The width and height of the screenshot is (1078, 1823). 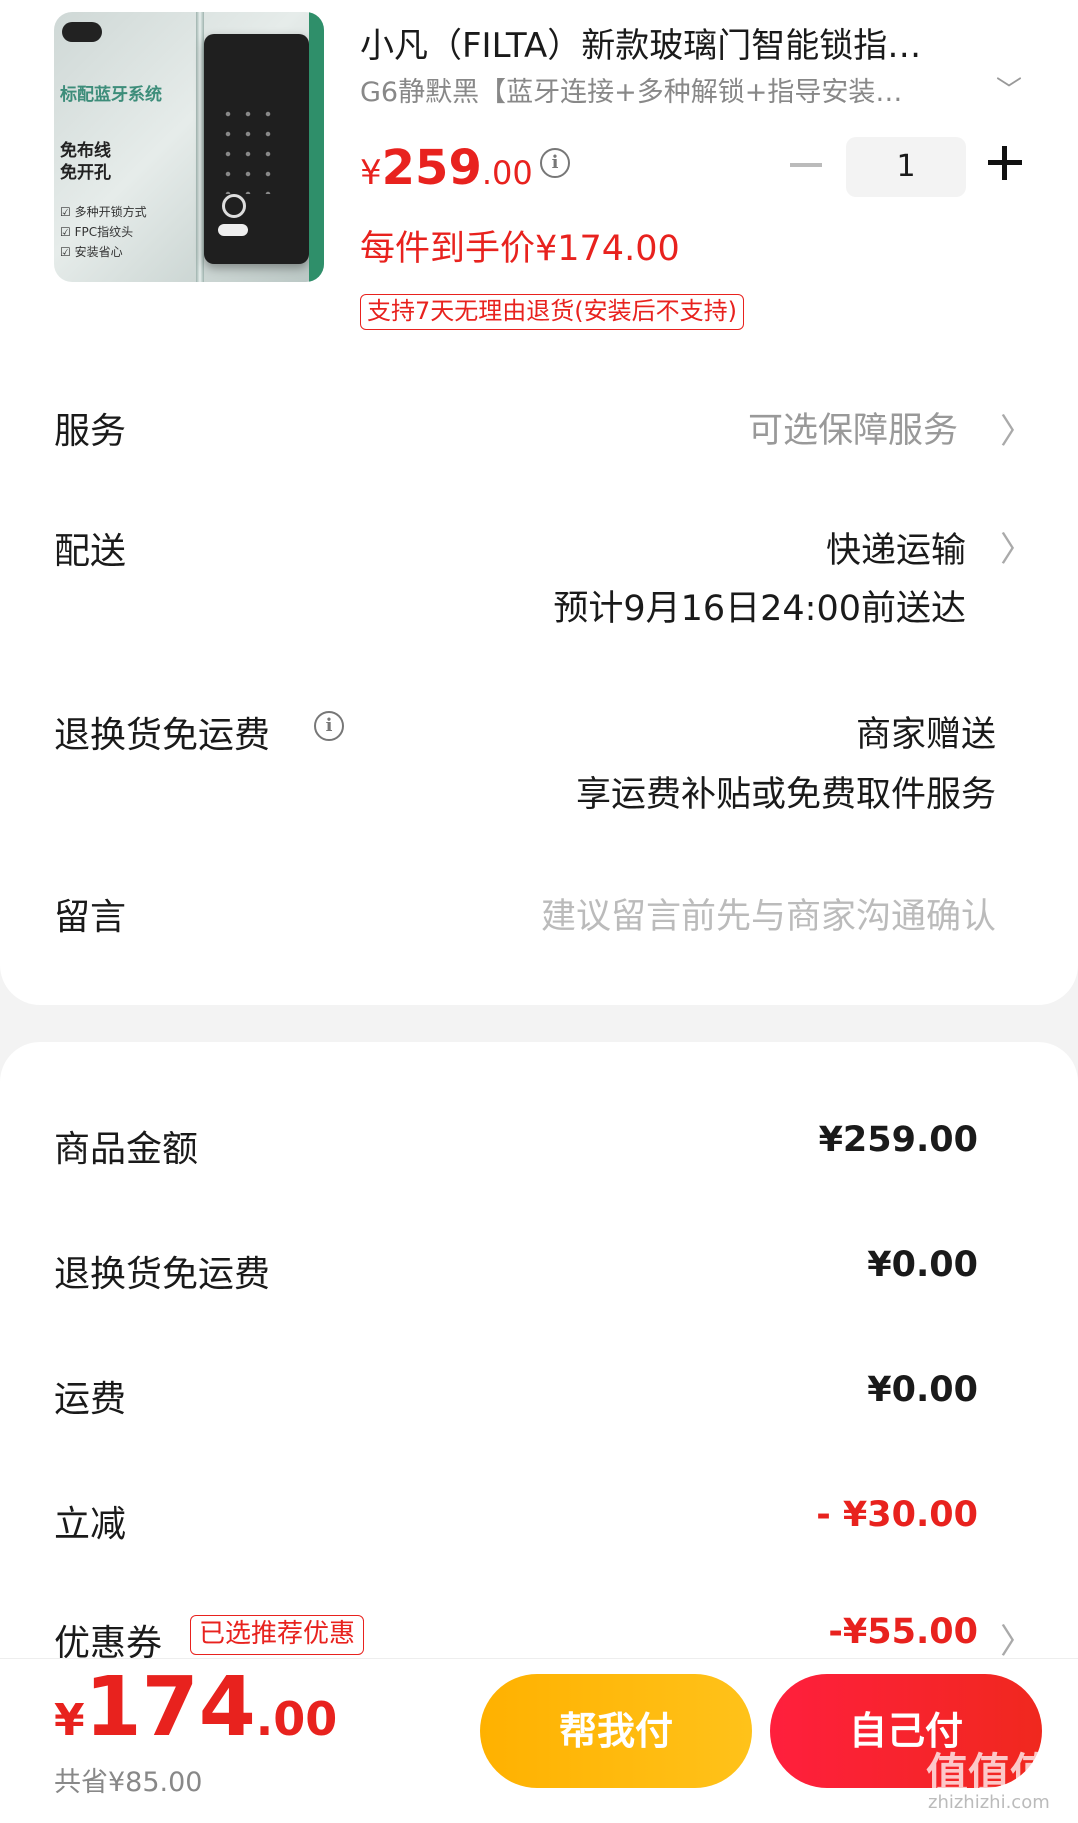 What do you see at coordinates (785, 795) in the screenshot?
I see `return-freight-desc: 享运费补贴或免费取件服务` at bounding box center [785, 795].